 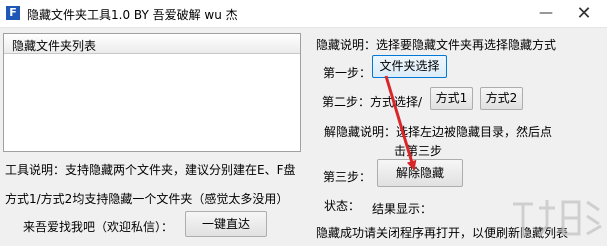 I want to click on window-title: 隐藏文件夹工具1.0 BY 吾爱破解 wu 杰, so click(x=132, y=15).